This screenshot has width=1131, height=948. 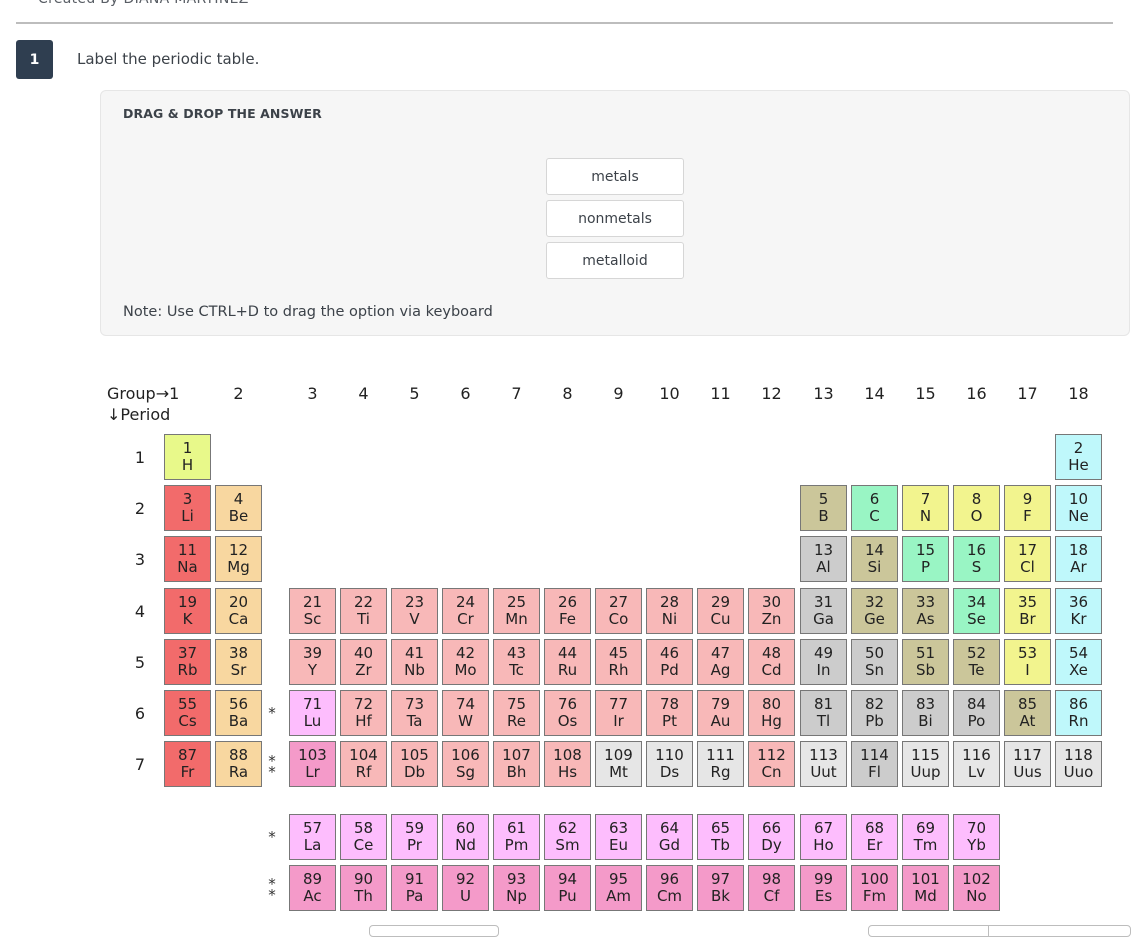 I want to click on element-cell-si: 14 Si, so click(x=874, y=559).